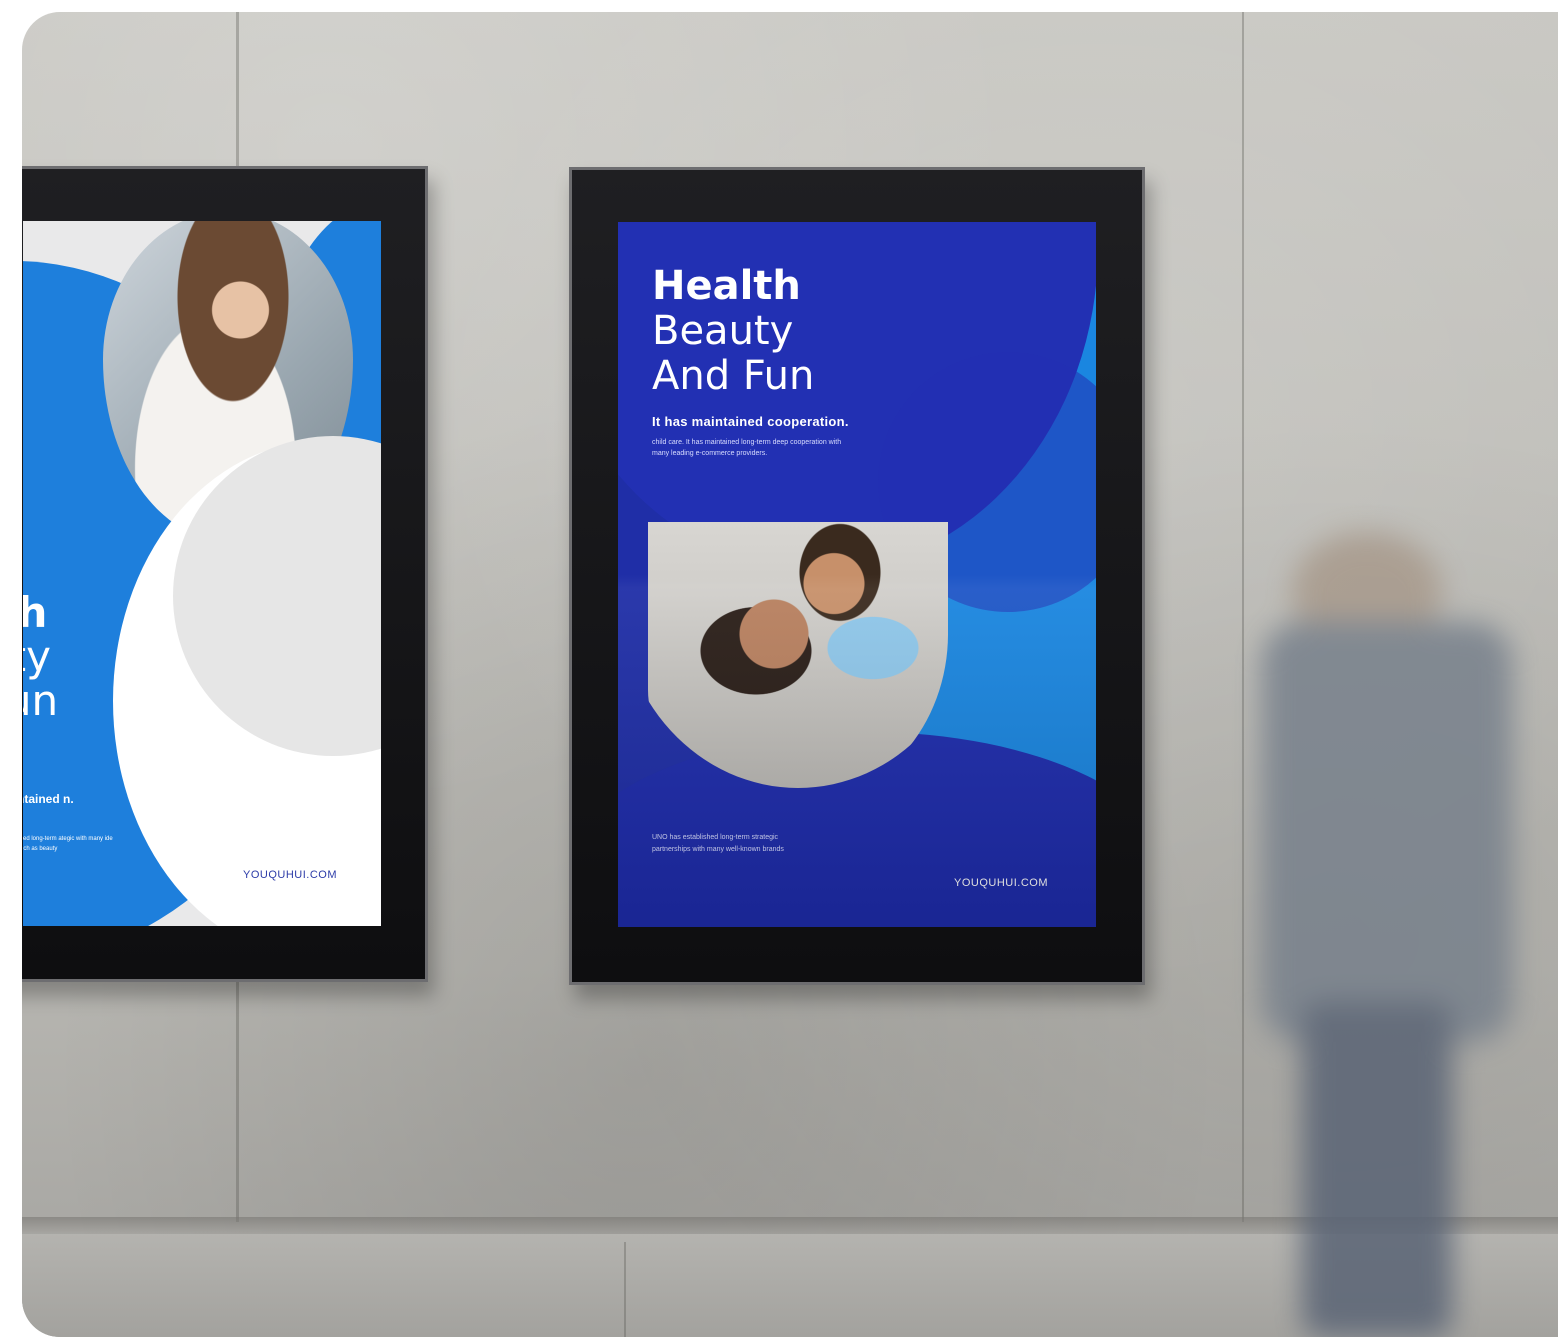  I want to click on left-poster-brand: YOUQUHUI.COM, so click(290, 875).